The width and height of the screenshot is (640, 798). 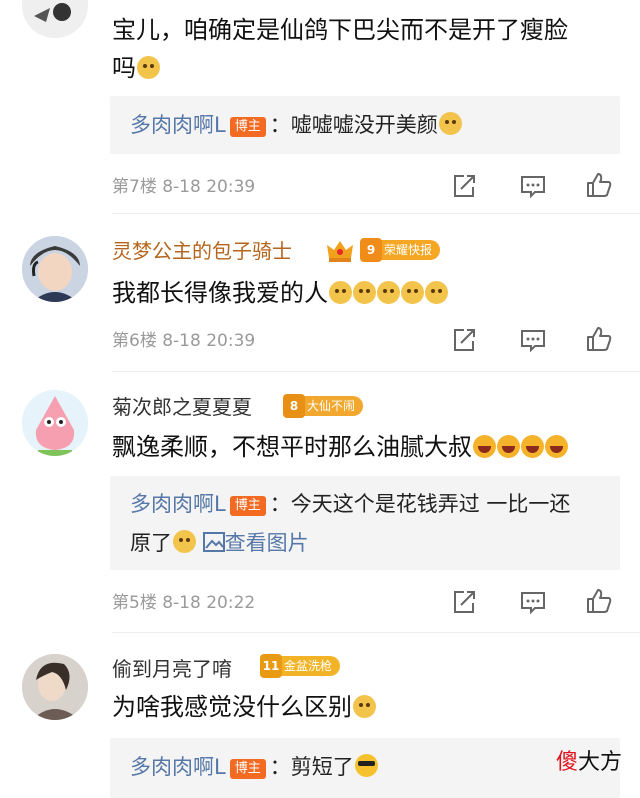 I want to click on comment-meta: 第5楼 8-18 20:22, so click(x=183, y=603).